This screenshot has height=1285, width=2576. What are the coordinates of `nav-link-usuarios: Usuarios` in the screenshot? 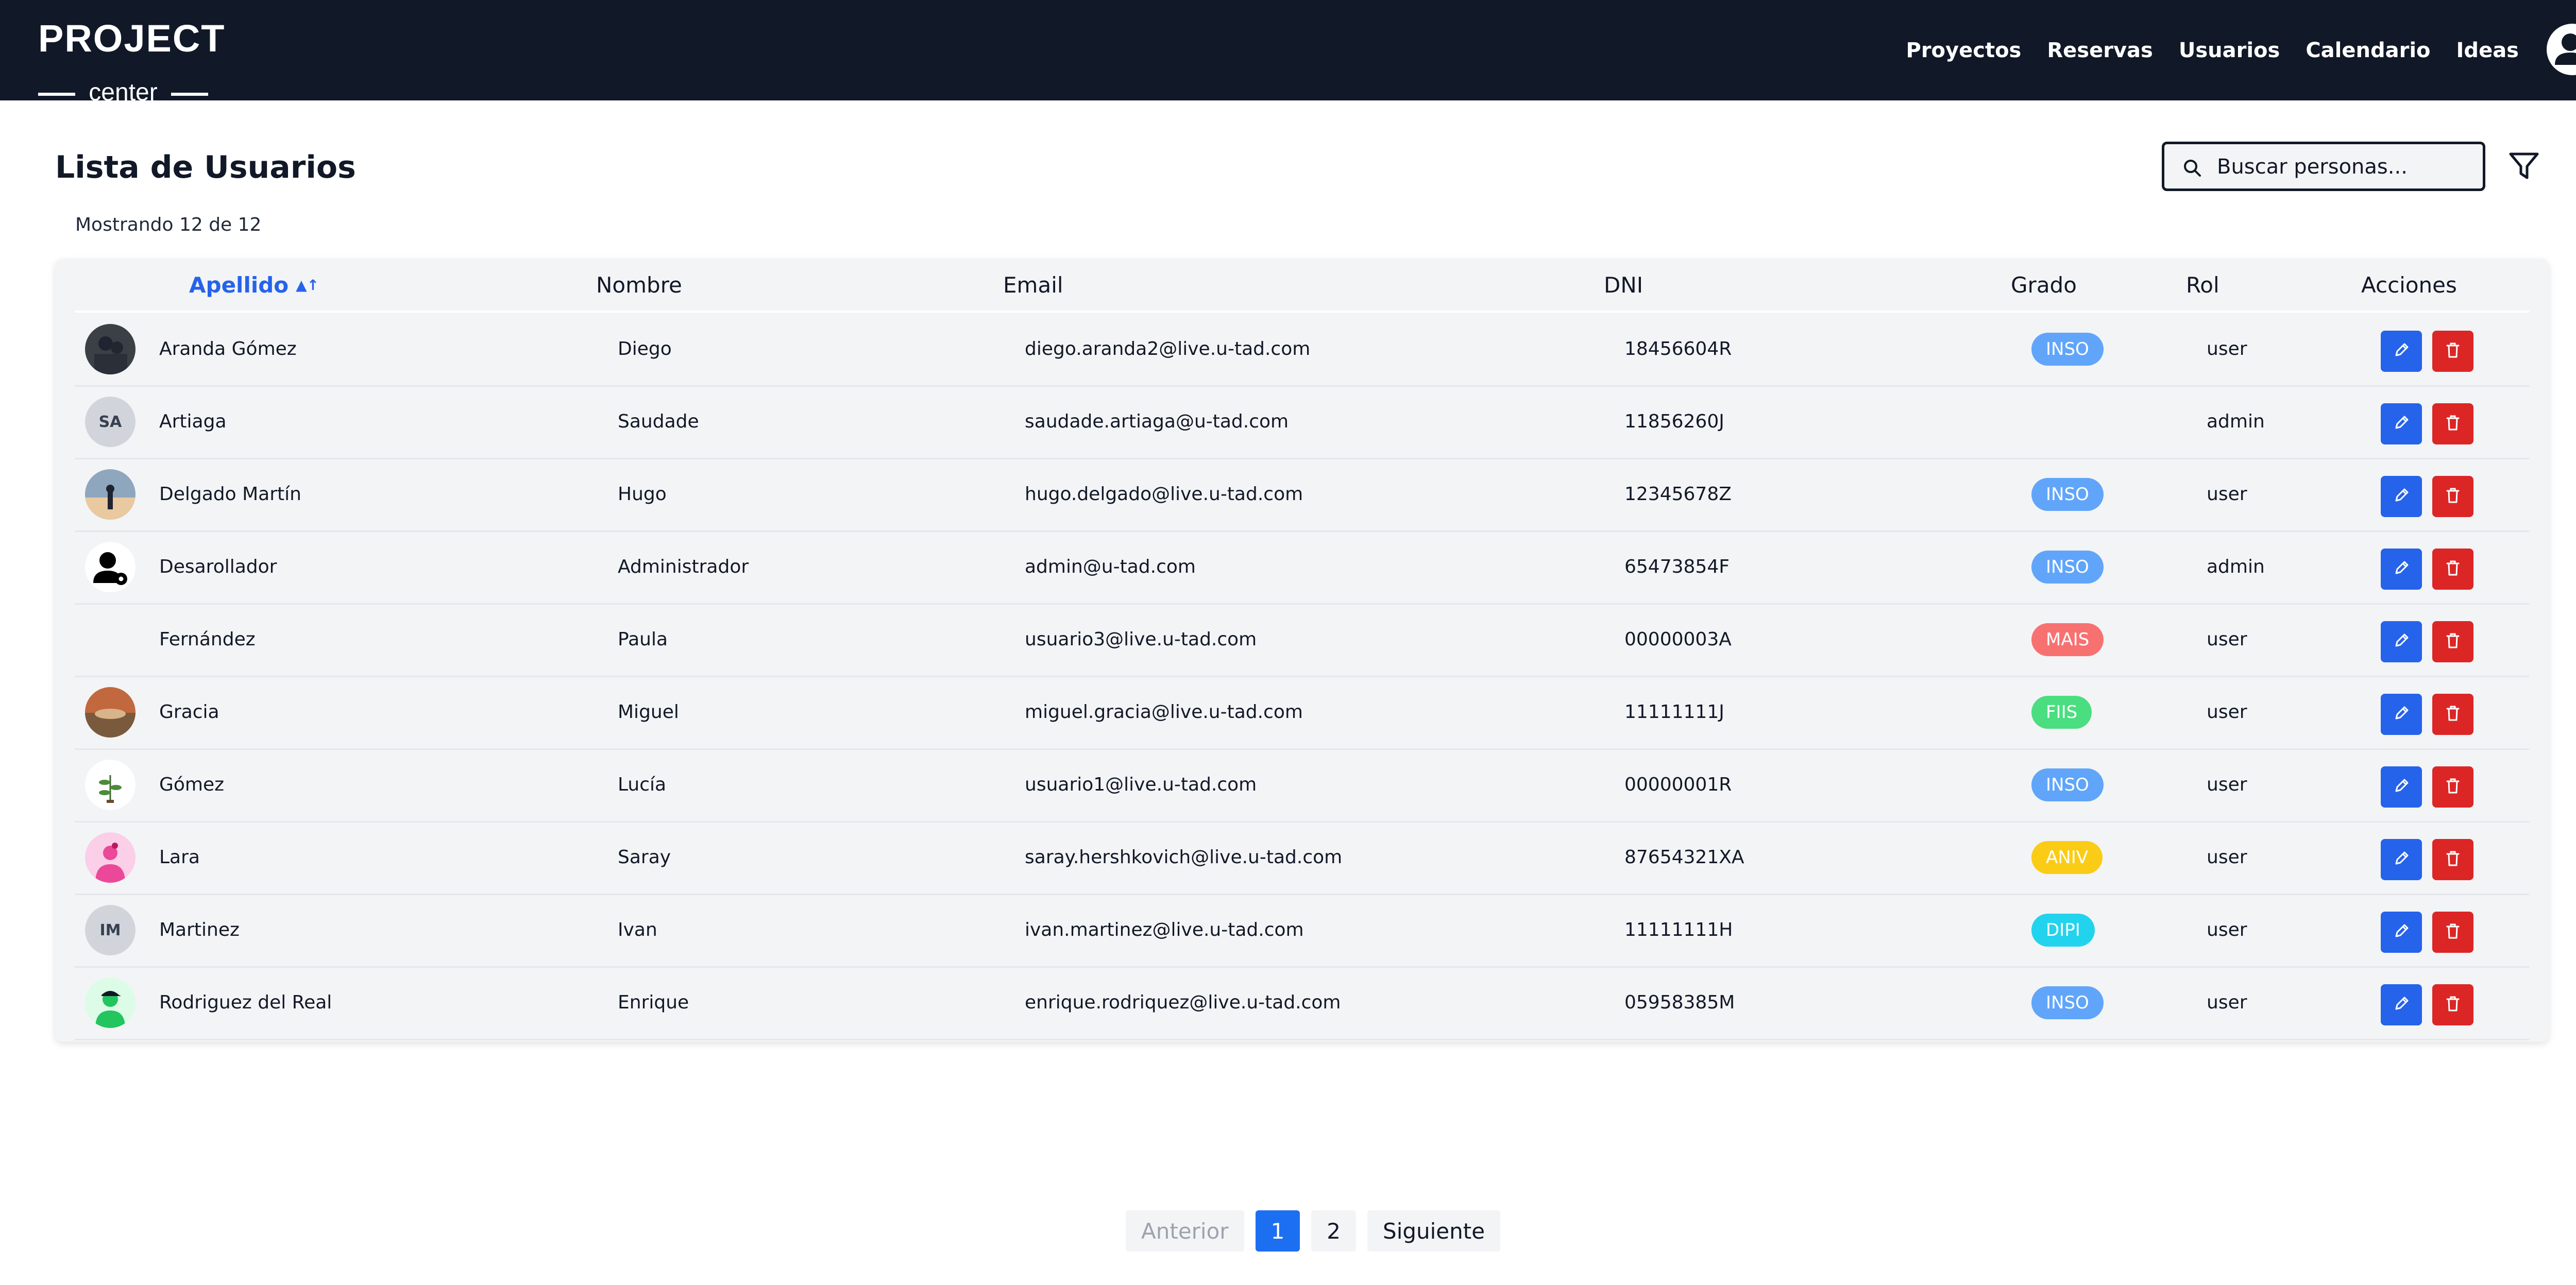 It's located at (2229, 50).